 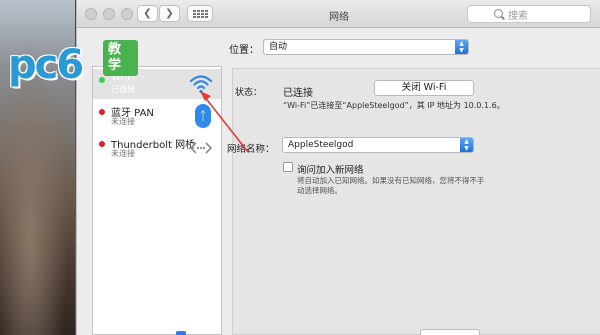 What do you see at coordinates (181, 333) in the screenshot?
I see `show-wifi-status-checkbox` at bounding box center [181, 333].